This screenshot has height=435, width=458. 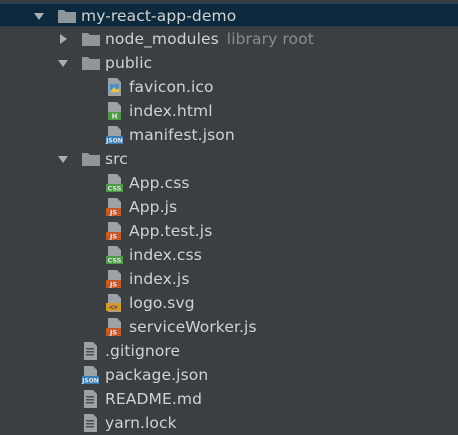 What do you see at coordinates (115, 303) in the screenshot?
I see `svg-file-icon: <>` at bounding box center [115, 303].